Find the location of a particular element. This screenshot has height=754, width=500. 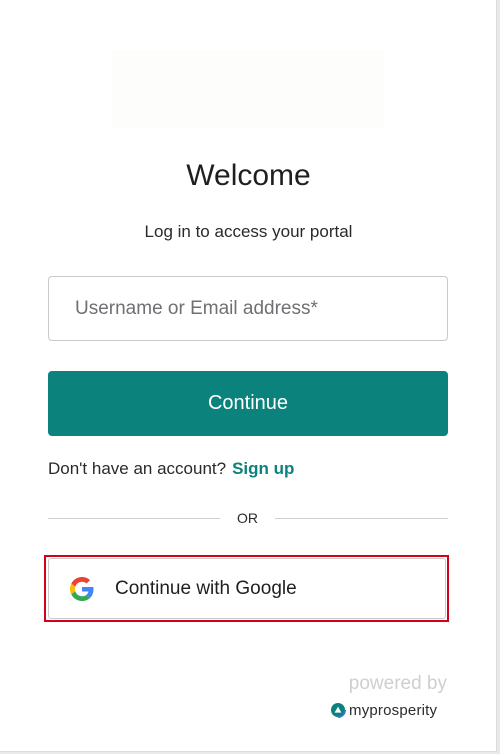

divider-line-right is located at coordinates (361, 518).